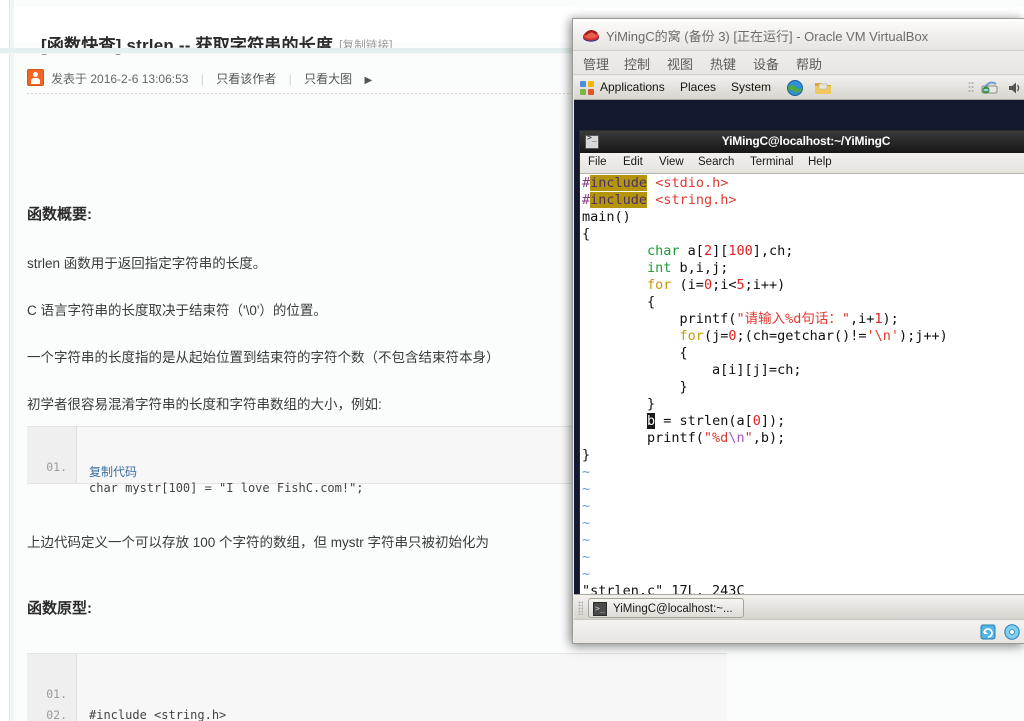  Describe the element at coordinates (971, 90) in the screenshot. I see `panel-grip` at that location.